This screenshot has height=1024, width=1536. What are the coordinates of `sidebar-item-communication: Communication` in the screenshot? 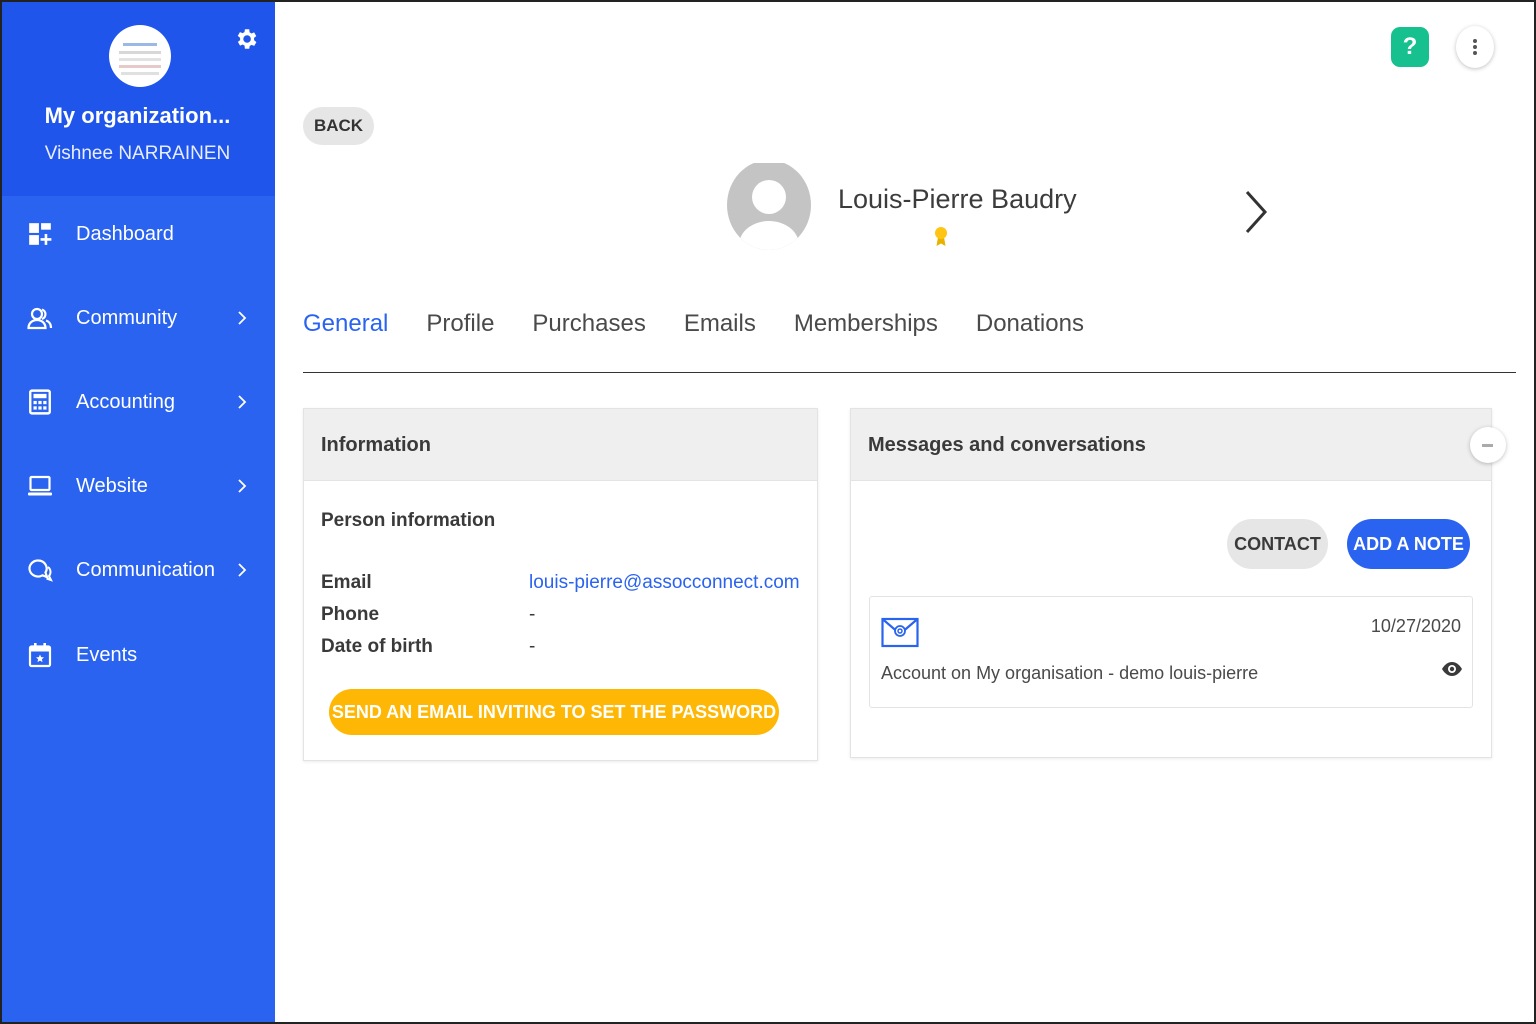 It's located at (137, 570).